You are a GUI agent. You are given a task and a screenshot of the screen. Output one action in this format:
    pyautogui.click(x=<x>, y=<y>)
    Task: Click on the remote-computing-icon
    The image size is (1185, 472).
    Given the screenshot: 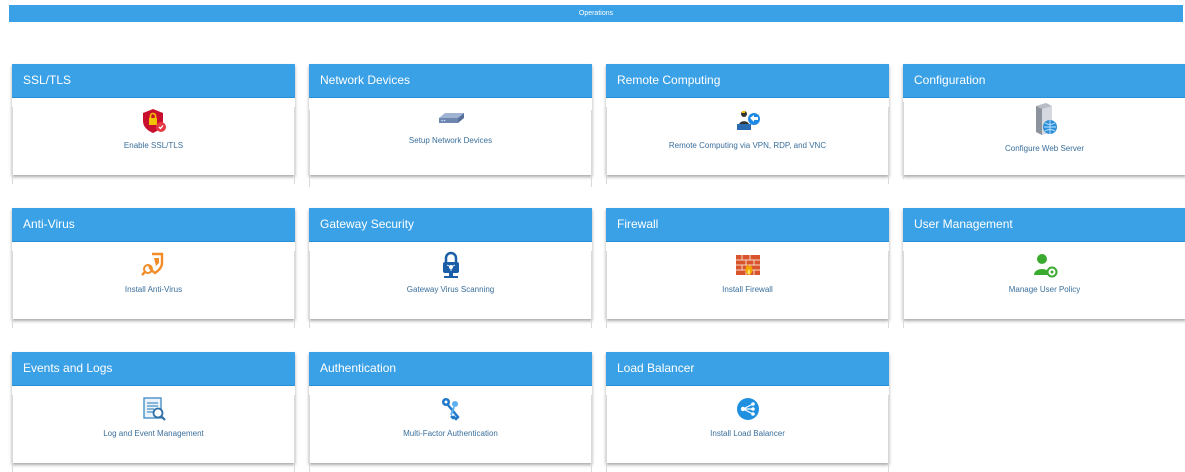 What is the action you would take?
    pyautogui.click(x=748, y=120)
    